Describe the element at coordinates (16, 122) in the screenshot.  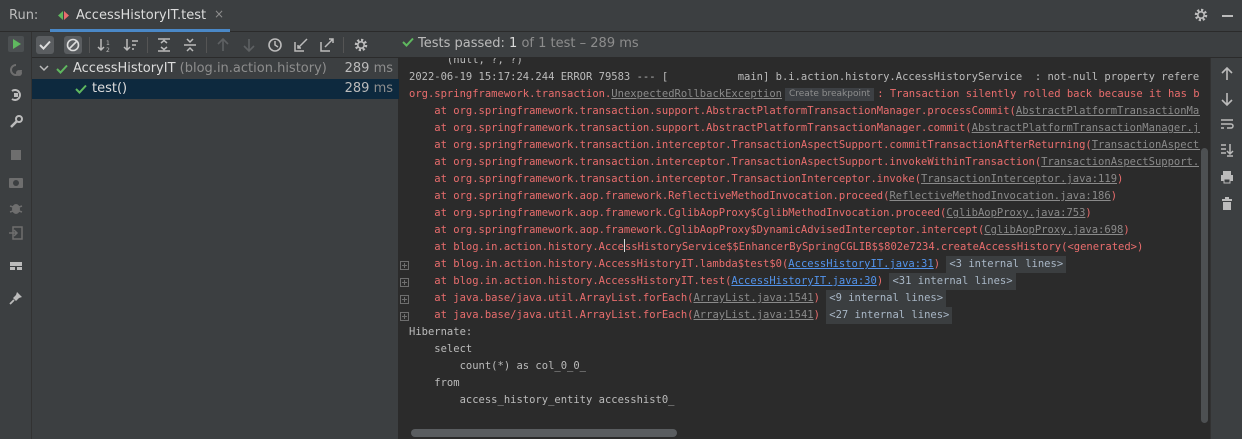
I see `wrench-icon` at that location.